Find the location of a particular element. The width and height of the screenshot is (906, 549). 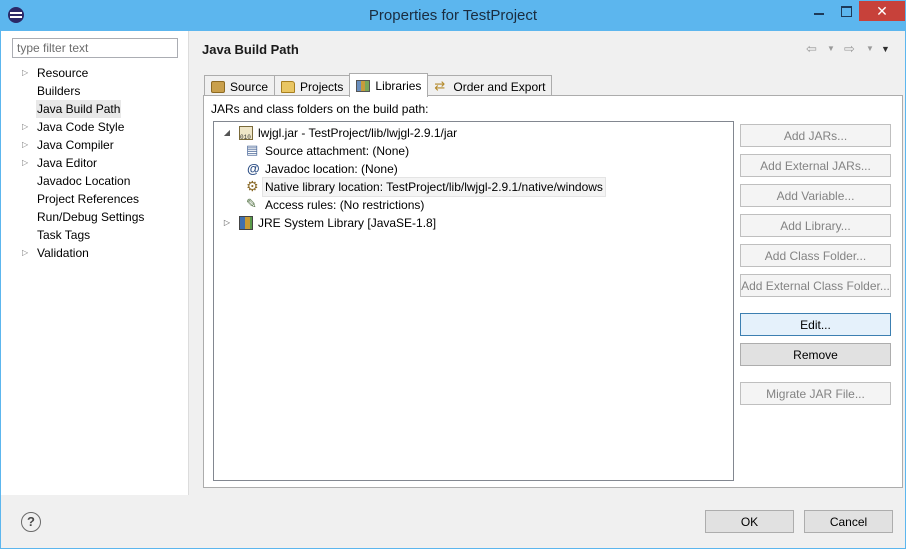

tree-item-label: Access rules: (No restrictions) is located at coordinates (345, 205).